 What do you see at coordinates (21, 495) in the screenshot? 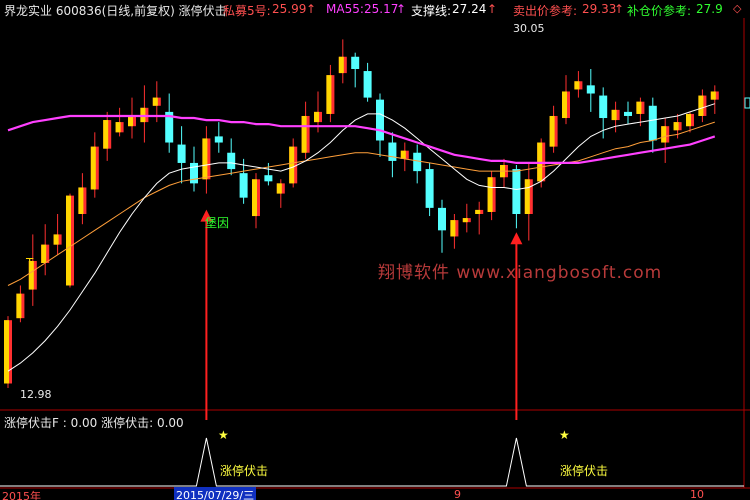
I see `date-label-year: 2015年` at bounding box center [21, 495].